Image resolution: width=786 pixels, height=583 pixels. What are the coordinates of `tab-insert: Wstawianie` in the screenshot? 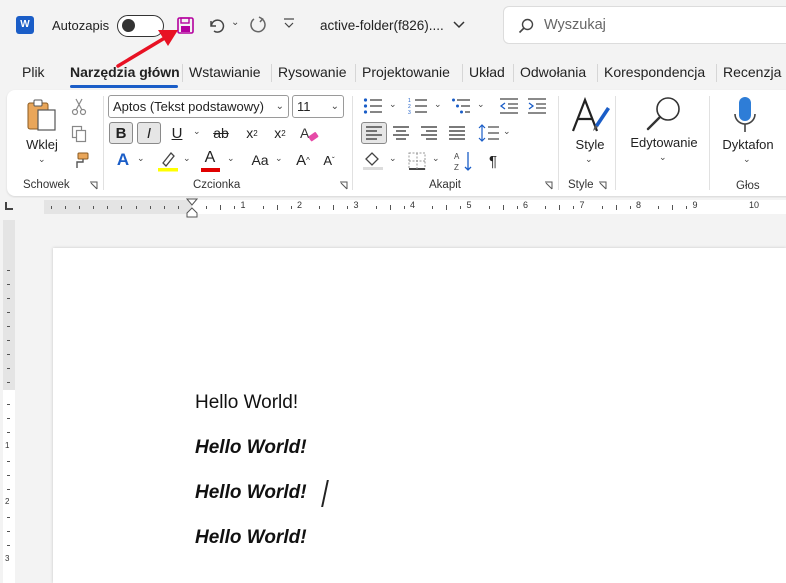 It's located at (225, 72).